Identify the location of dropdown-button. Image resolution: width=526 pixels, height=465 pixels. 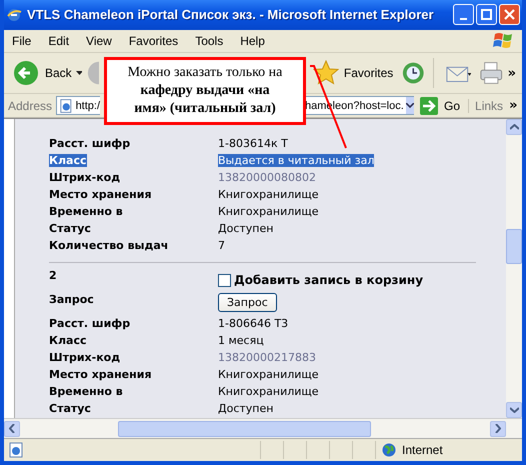
(410, 105).